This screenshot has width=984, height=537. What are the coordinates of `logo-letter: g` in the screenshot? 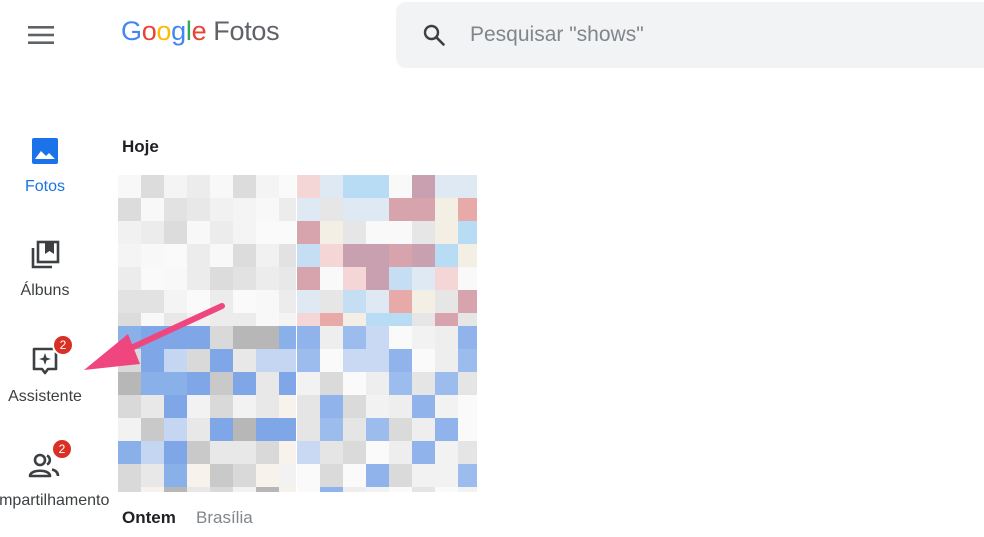 It's located at (178, 31).